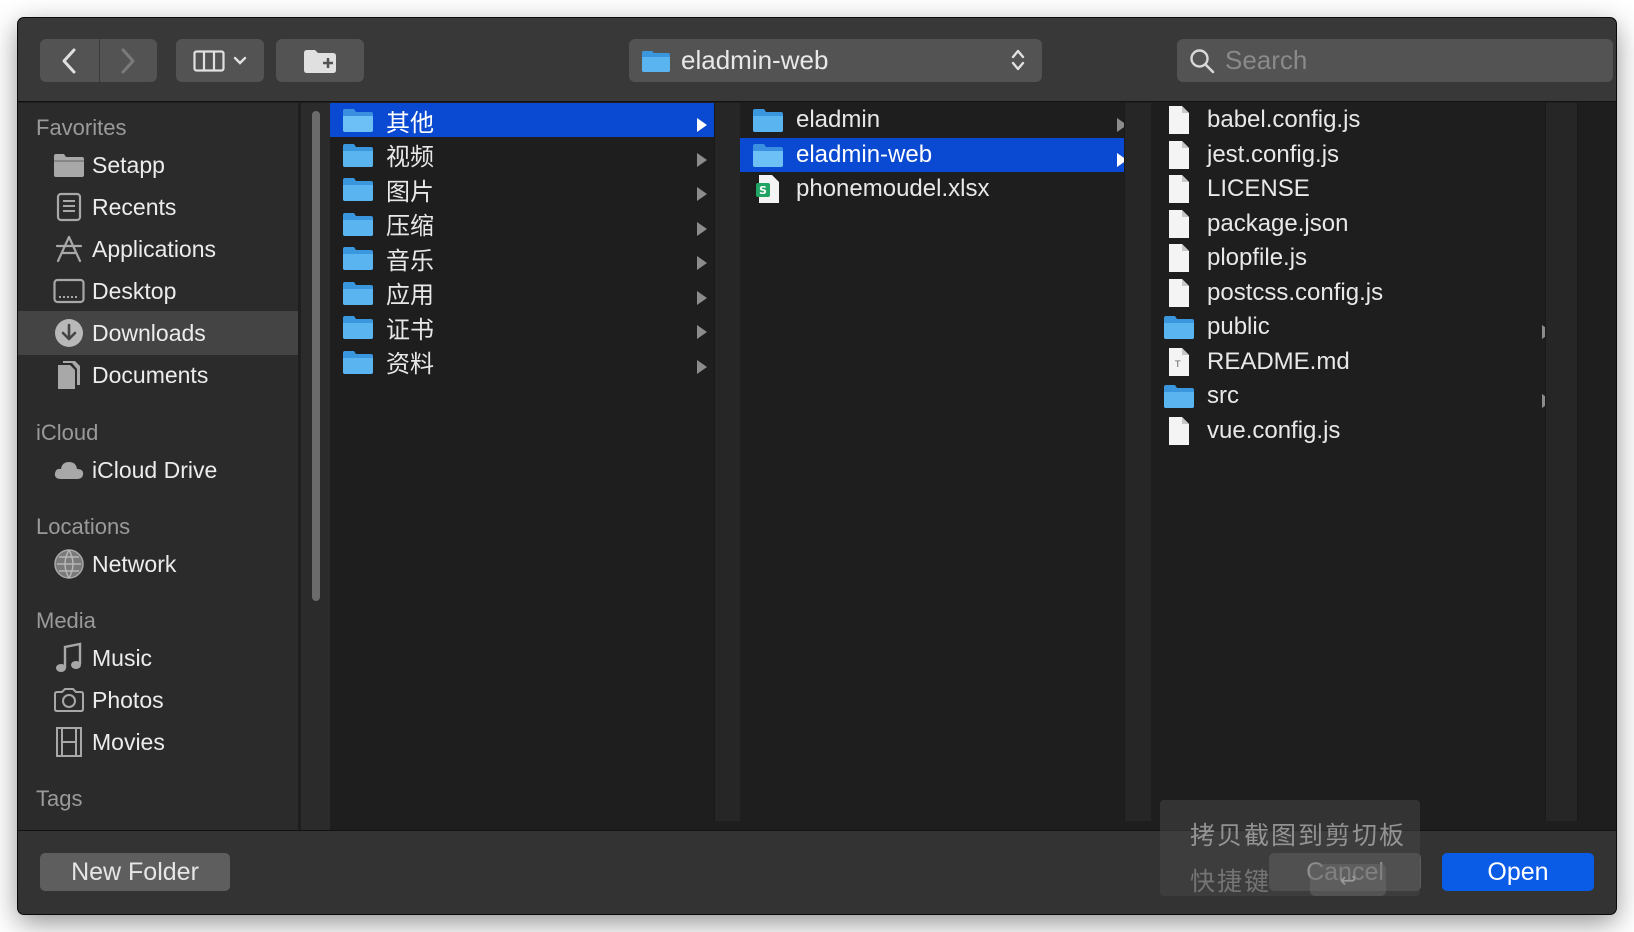 The image size is (1634, 932). What do you see at coordinates (523, 224) in the screenshot?
I see `file-row: 压缩` at bounding box center [523, 224].